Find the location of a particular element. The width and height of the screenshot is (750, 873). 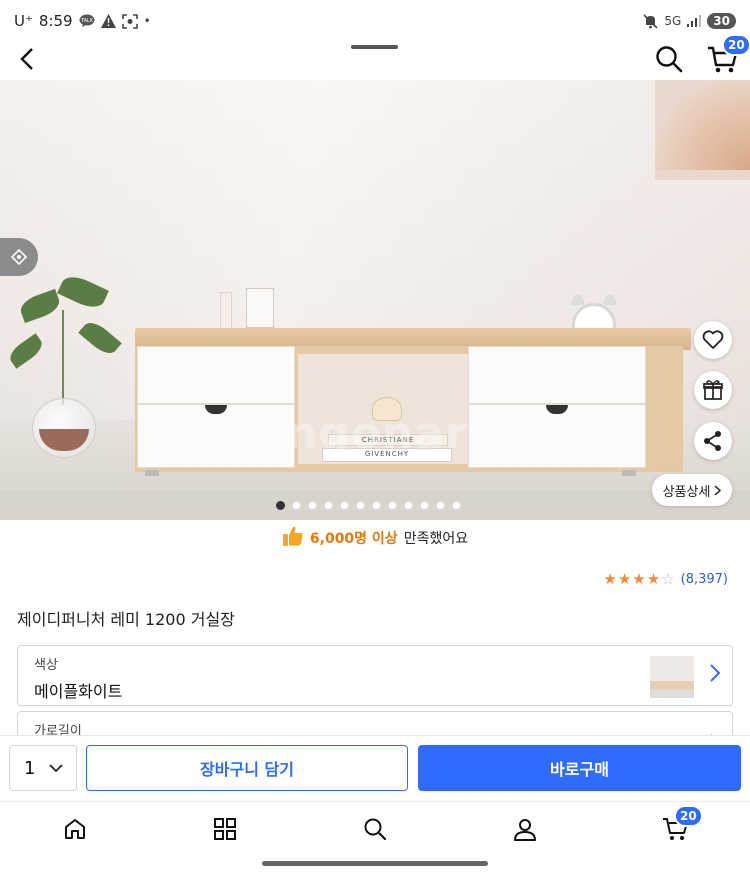

buy-now-button: 바로구매 is located at coordinates (579, 768).